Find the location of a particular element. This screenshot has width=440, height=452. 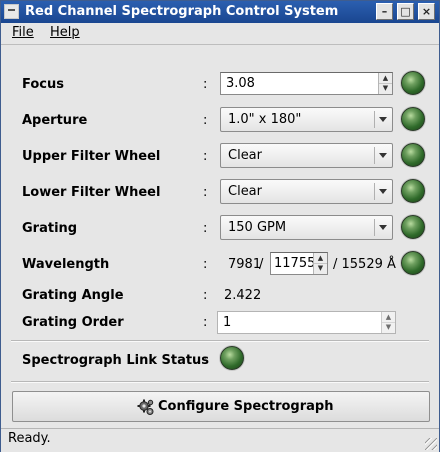

status-bar: Ready. is located at coordinates (220, 440).